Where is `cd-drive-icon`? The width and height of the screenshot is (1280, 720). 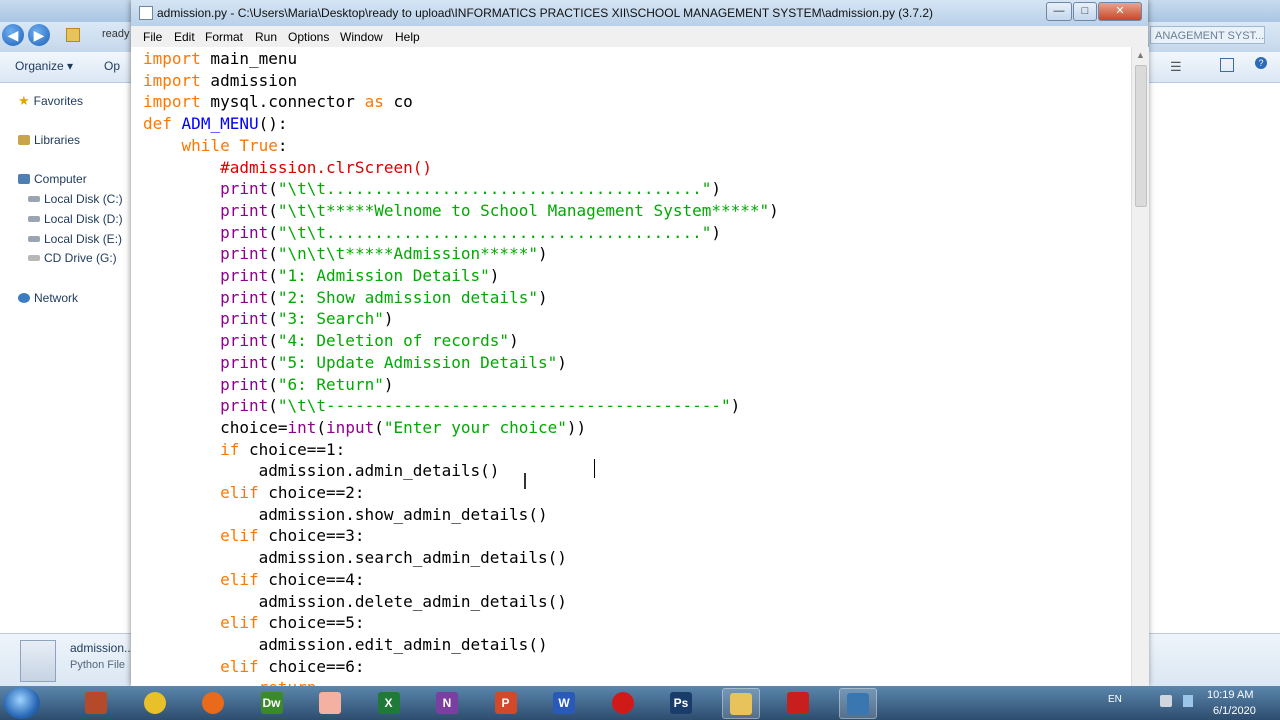
cd-drive-icon is located at coordinates (34, 258).